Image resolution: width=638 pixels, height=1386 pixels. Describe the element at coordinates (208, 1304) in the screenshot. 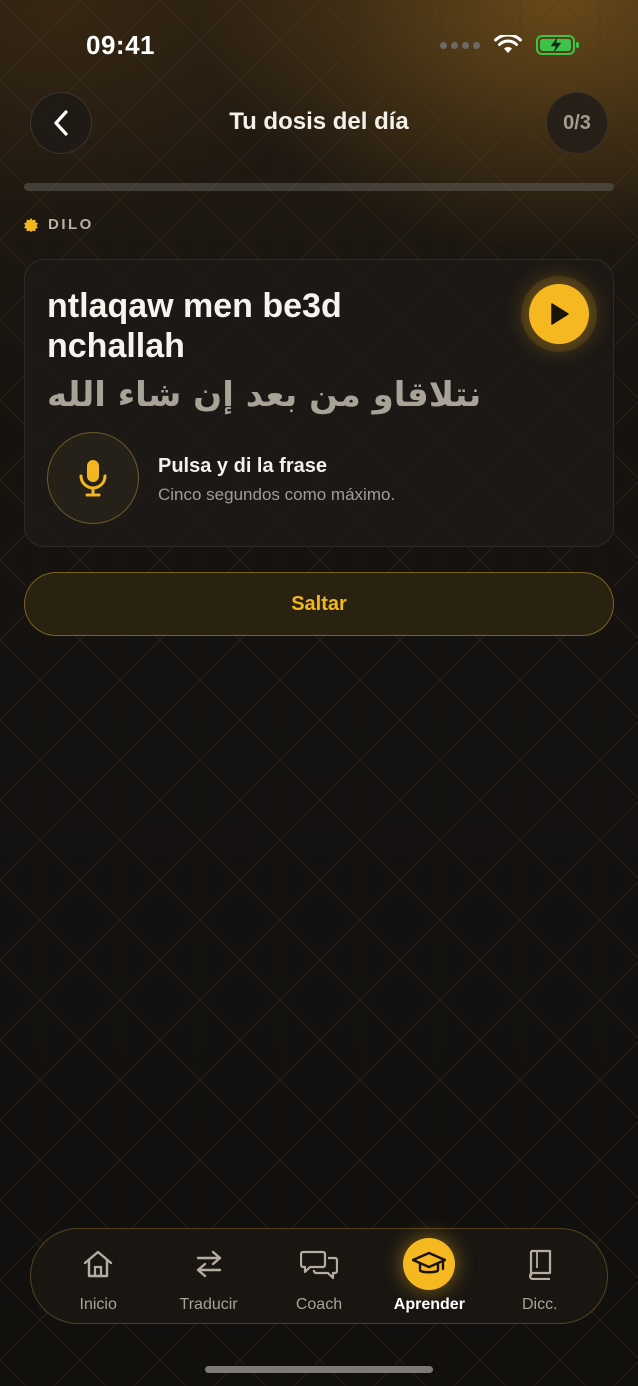

I see `tab-label: Traducir` at that location.